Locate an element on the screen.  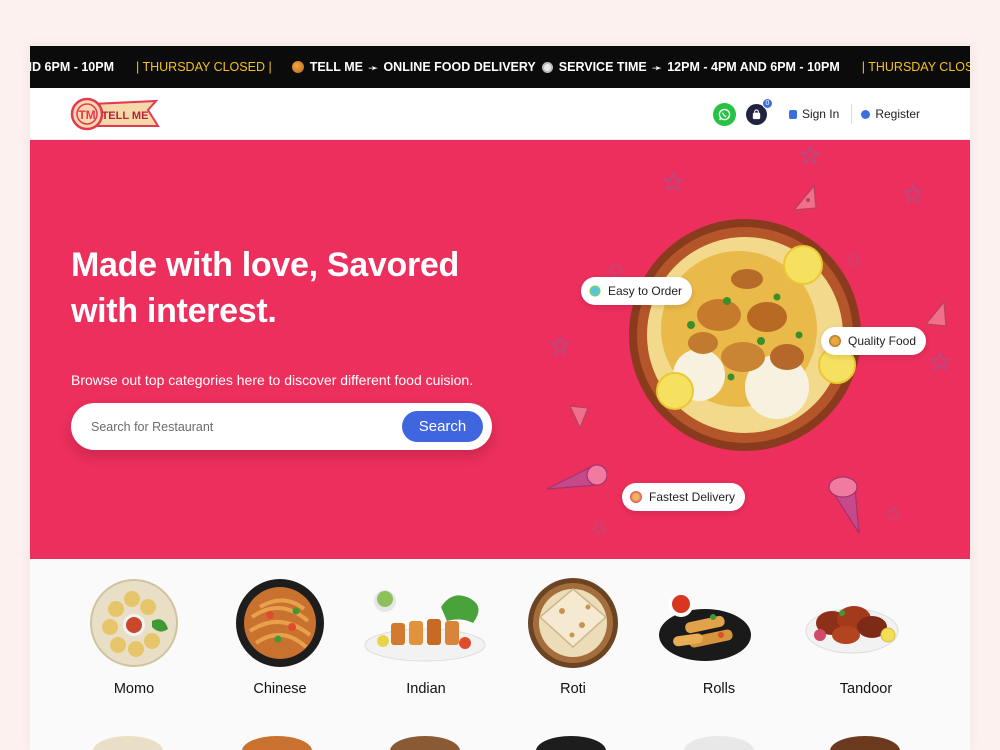
quality-food-label: Quality Food is located at coordinates (882, 341).